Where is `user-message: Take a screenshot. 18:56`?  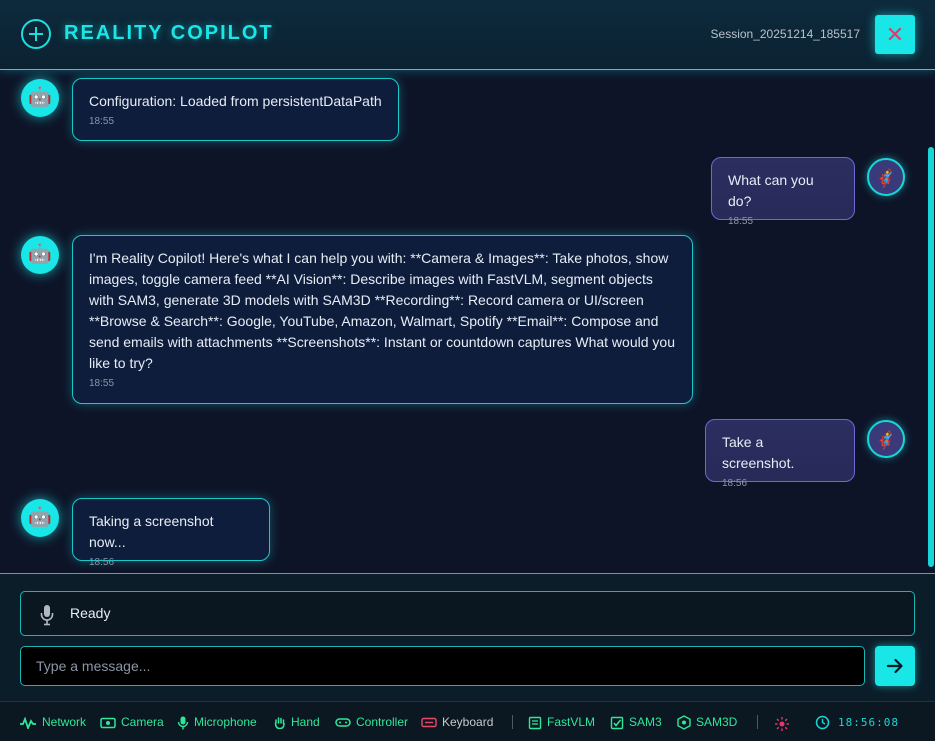
user-message: Take a screenshot. 18:56 is located at coordinates (780, 454).